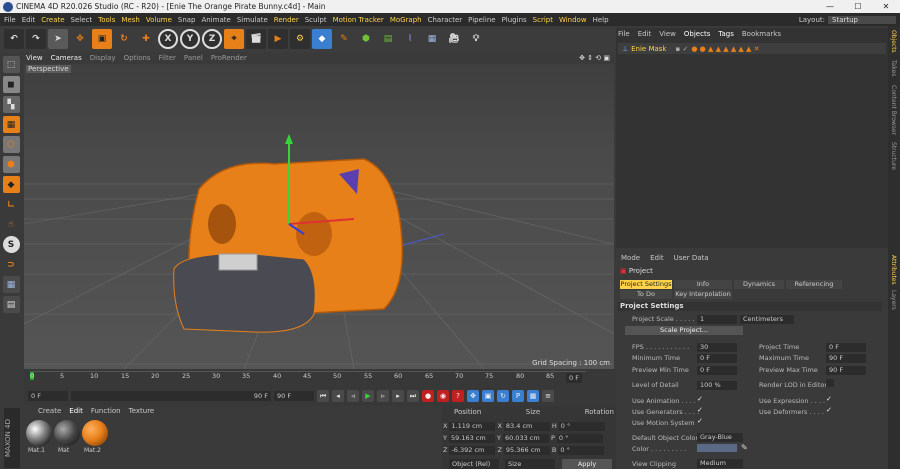 The width and height of the screenshot is (900, 469). Describe the element at coordinates (646, 294) in the screenshot. I see `tab-to-do: To Do` at that location.